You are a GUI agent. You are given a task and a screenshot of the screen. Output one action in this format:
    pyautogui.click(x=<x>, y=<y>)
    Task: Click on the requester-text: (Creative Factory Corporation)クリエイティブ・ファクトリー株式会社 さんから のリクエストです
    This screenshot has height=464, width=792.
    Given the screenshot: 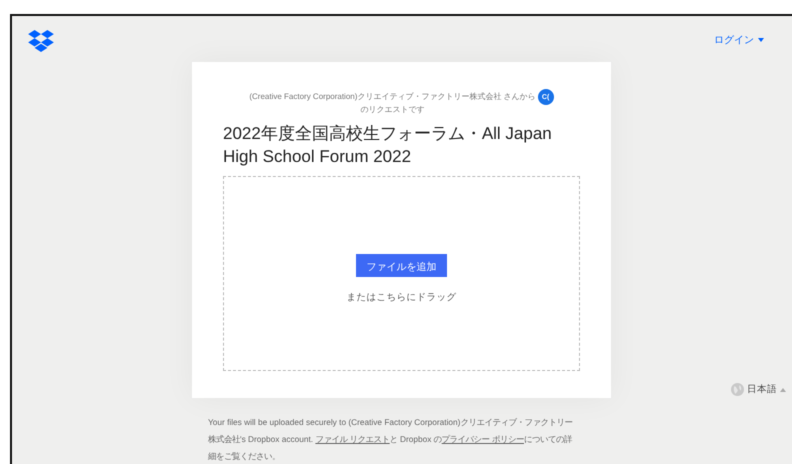 What is the action you would take?
    pyautogui.click(x=392, y=103)
    